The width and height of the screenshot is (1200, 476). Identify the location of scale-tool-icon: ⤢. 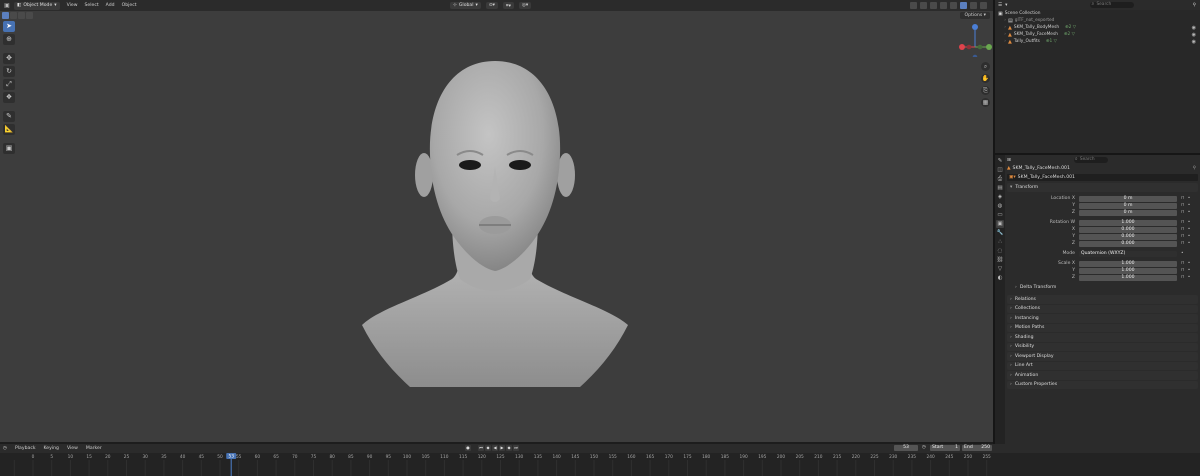
(9, 84).